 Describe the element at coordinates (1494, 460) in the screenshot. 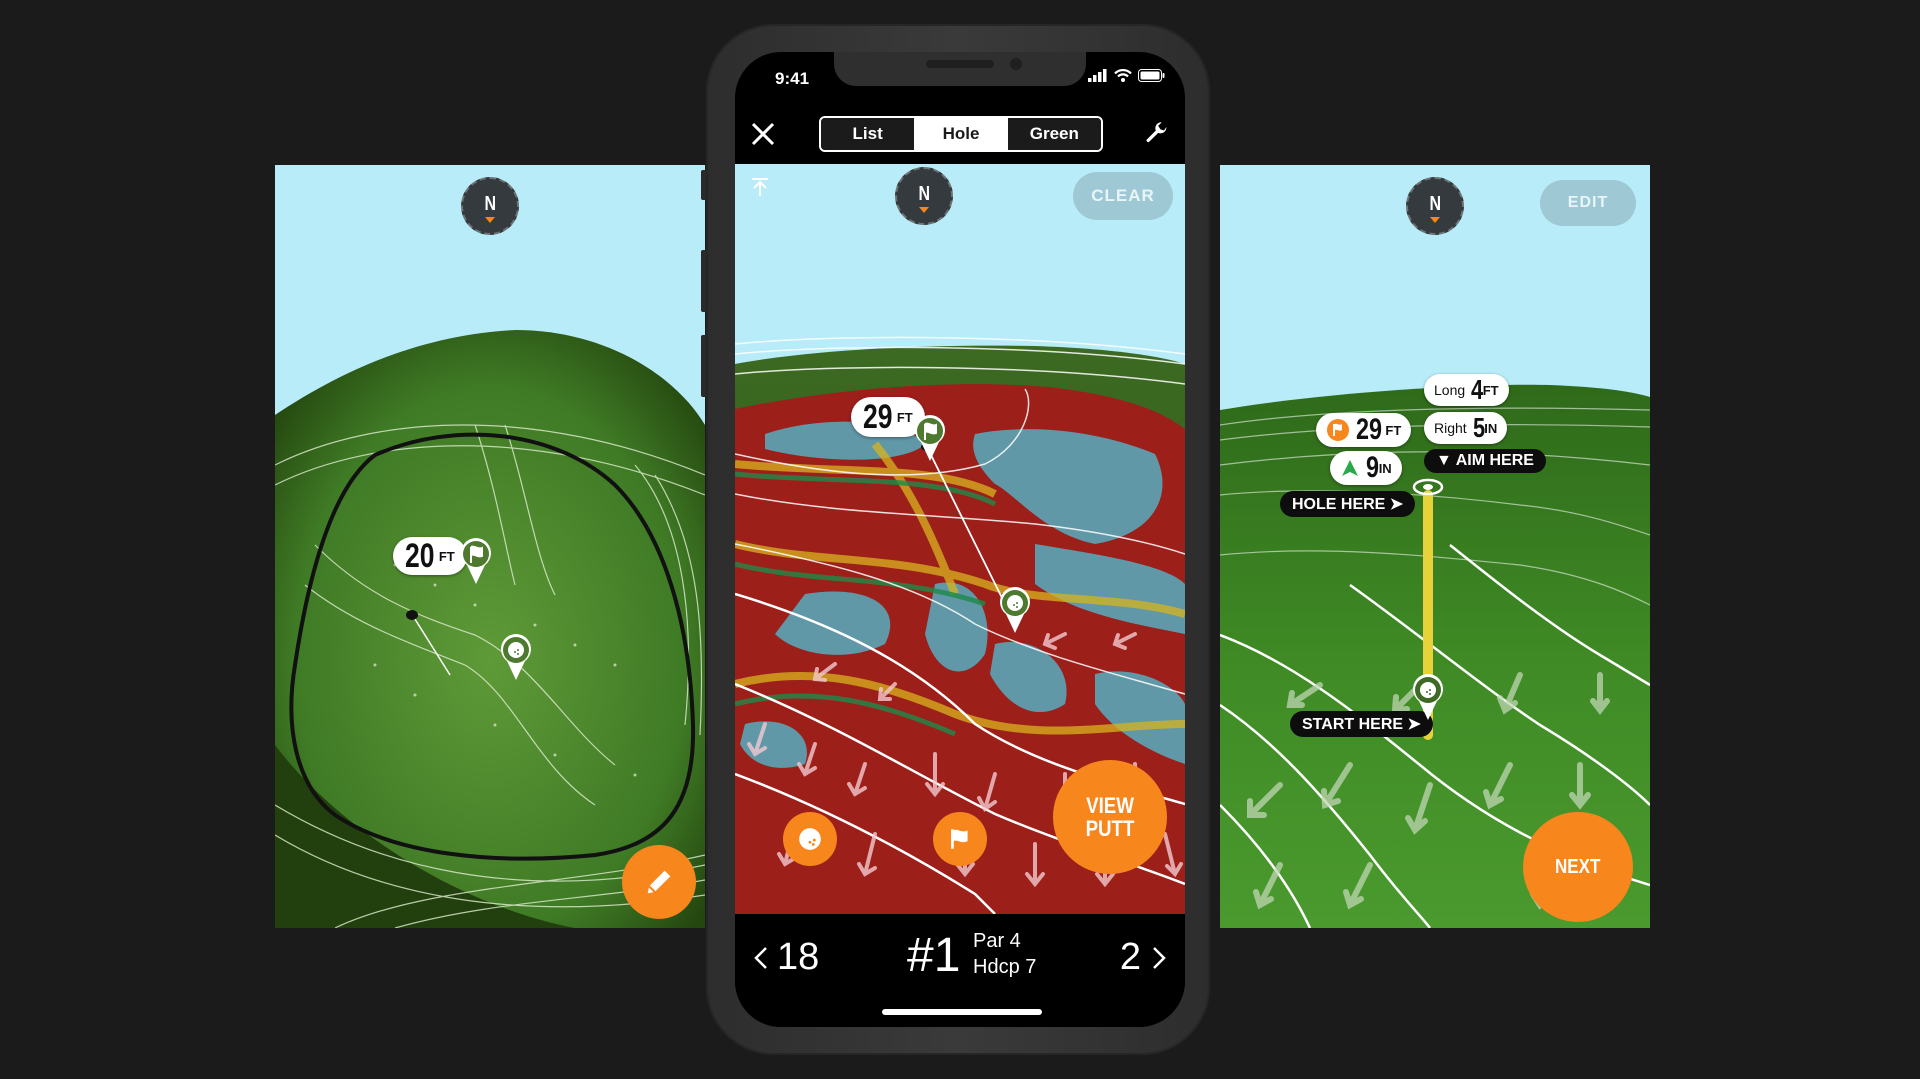

I see `aim-here-label: AIM HERE` at that location.